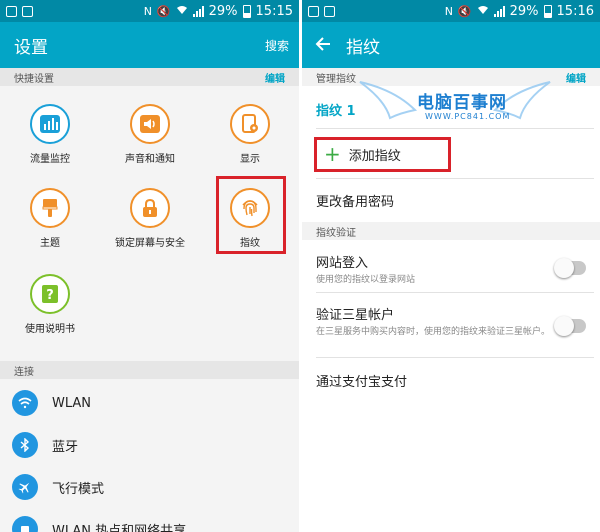 This screenshot has width=600, height=532. Describe the element at coordinates (570, 268) in the screenshot. I see `web-login-toggle` at that location.